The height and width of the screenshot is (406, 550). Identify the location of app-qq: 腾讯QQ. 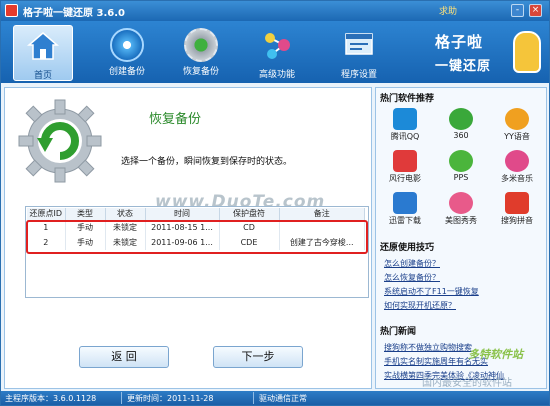
(405, 126).